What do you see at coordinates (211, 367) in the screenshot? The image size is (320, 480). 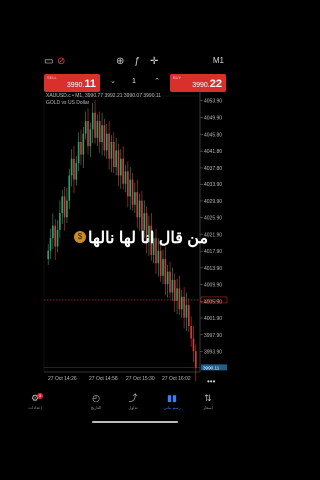 I see `bid-price-label: 3990.11` at bounding box center [211, 367].